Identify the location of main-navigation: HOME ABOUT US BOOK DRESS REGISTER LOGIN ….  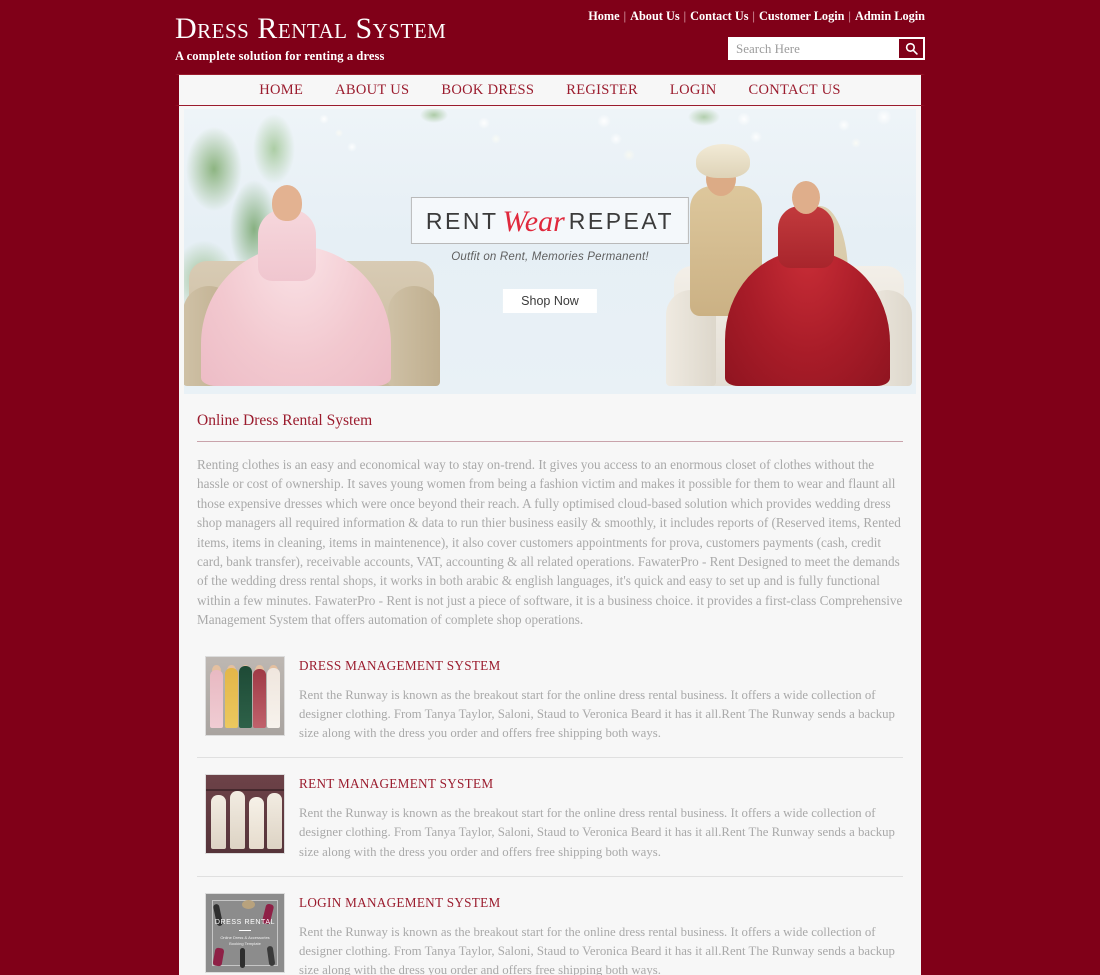
(550, 90).